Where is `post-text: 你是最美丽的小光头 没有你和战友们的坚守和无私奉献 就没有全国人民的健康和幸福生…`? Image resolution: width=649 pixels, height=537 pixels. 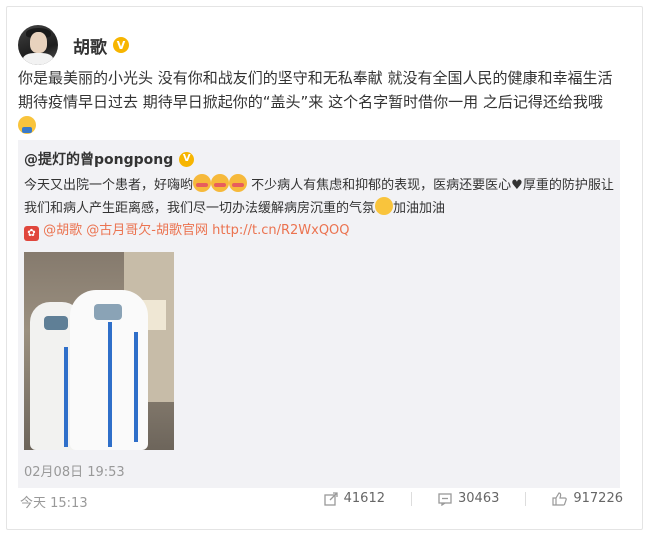 post-text: 你是最美丽的小光头 没有你和战友们的坚守和无私奉献 就没有全国人民的健康和幸福生… is located at coordinates (320, 102).